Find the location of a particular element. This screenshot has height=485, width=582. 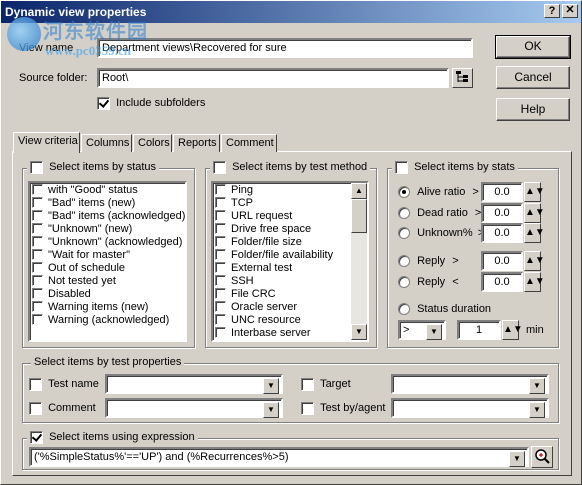

test-by-agent-select: ▼ is located at coordinates (470, 408).